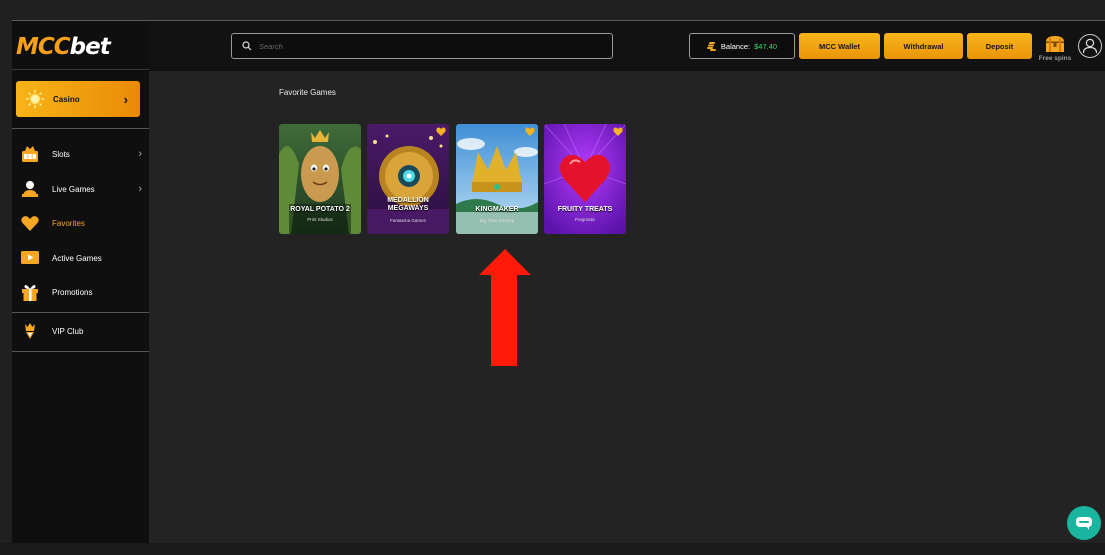 The width and height of the screenshot is (1105, 555). What do you see at coordinates (585, 179) in the screenshot?
I see `game-card-fruity-treats: FRUITY TREATS Pragmatic` at bounding box center [585, 179].